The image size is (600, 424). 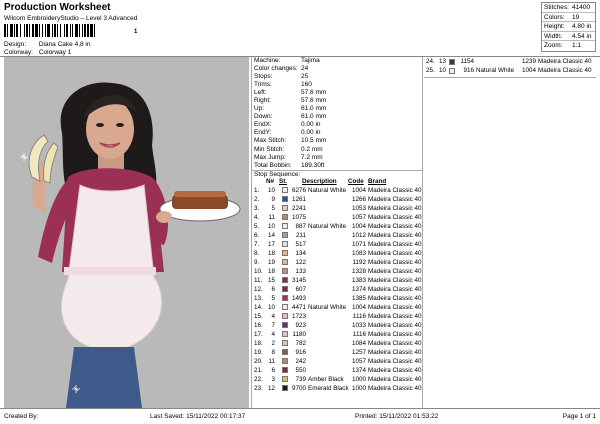 What do you see at coordinates (271, 388) in the screenshot?
I see `needle-number: 12` at bounding box center [271, 388].